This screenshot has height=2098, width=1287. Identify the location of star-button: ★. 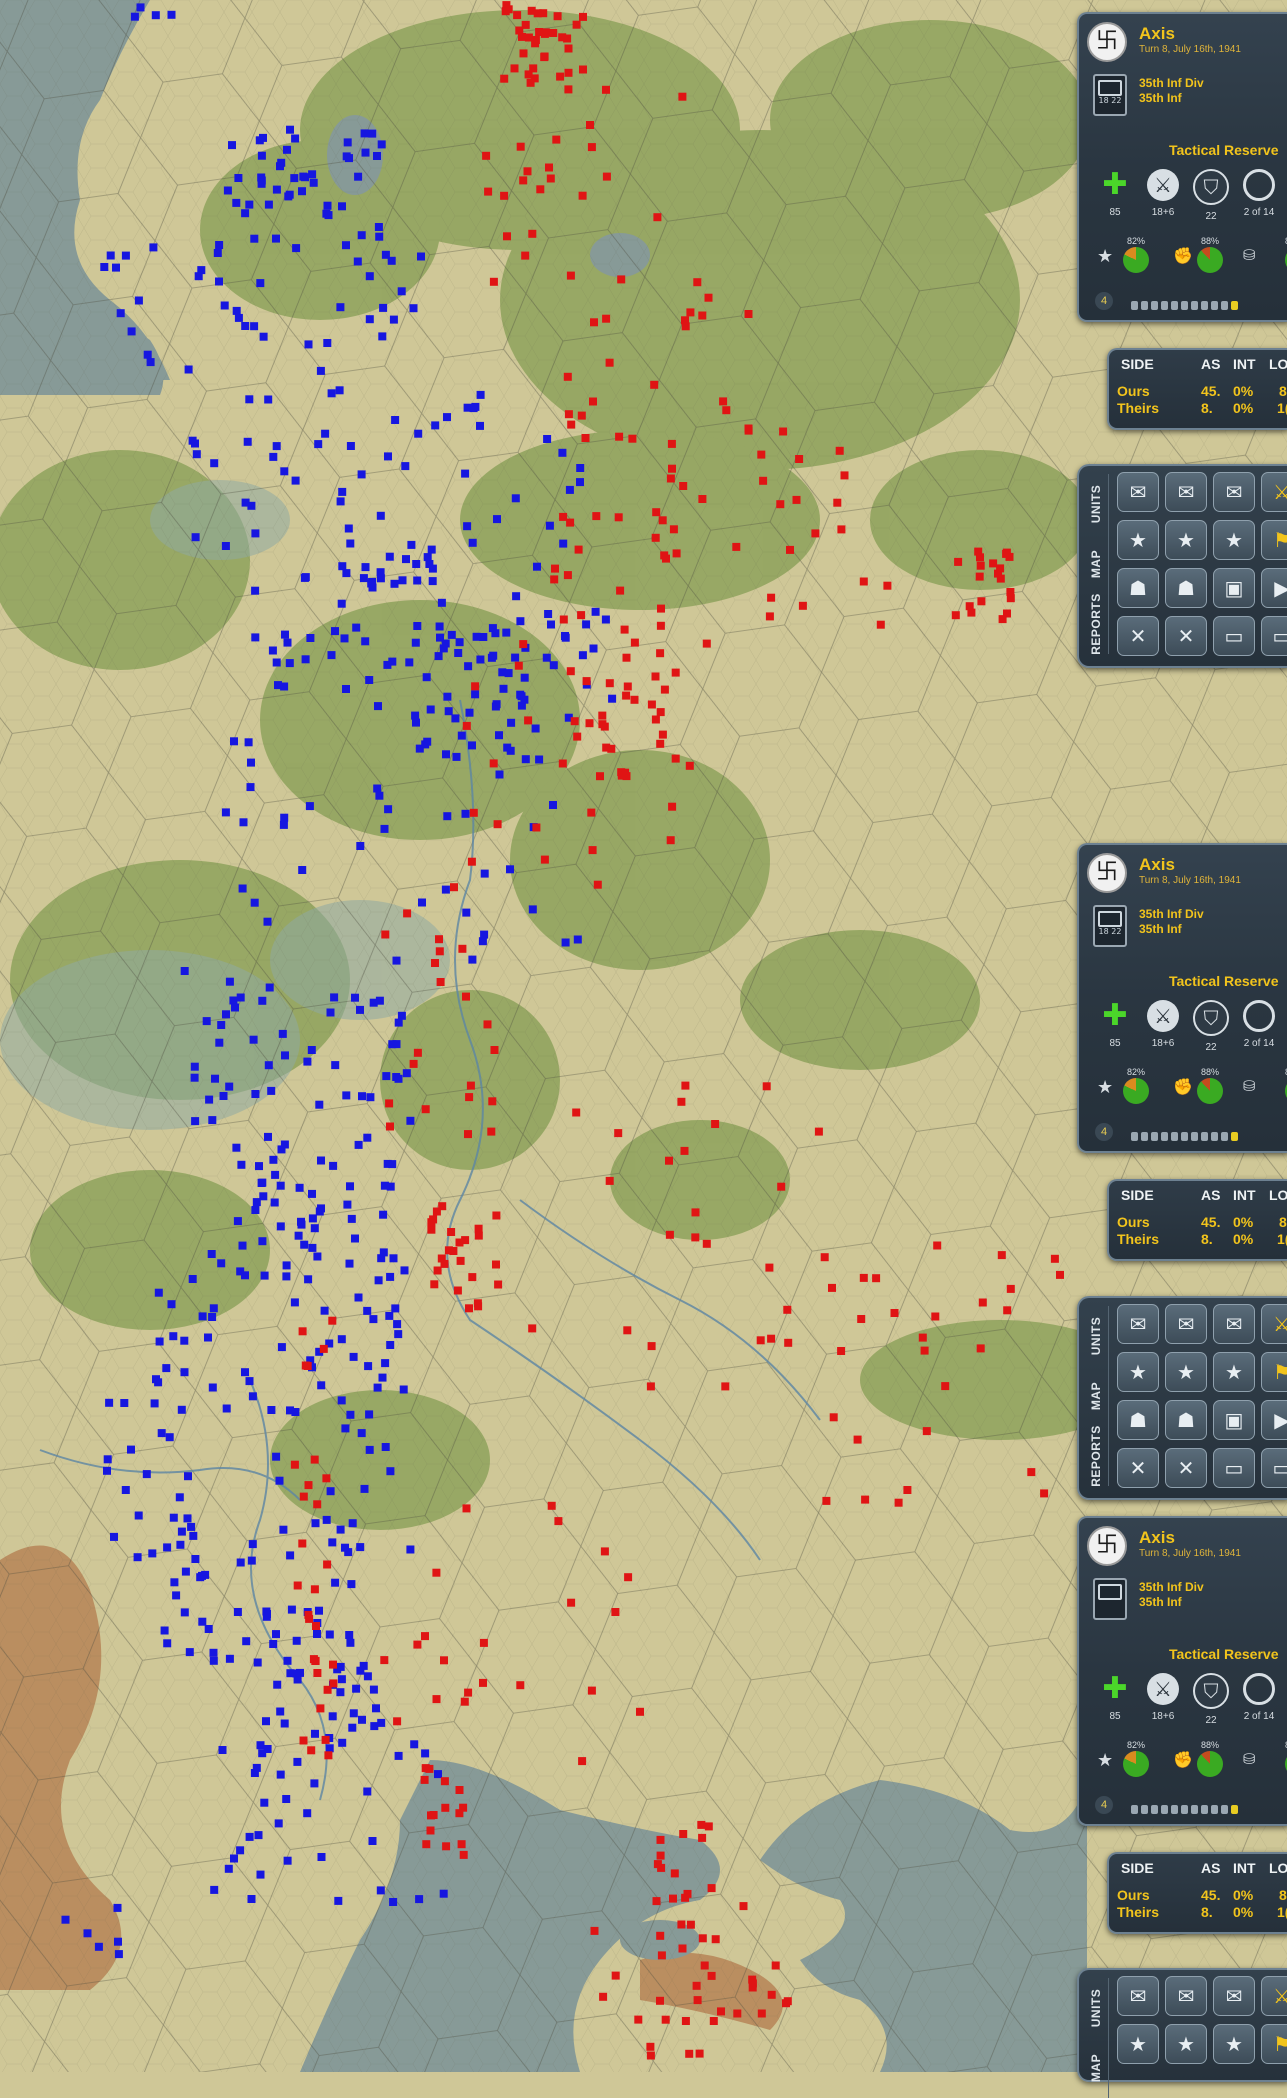
(1234, 1372).